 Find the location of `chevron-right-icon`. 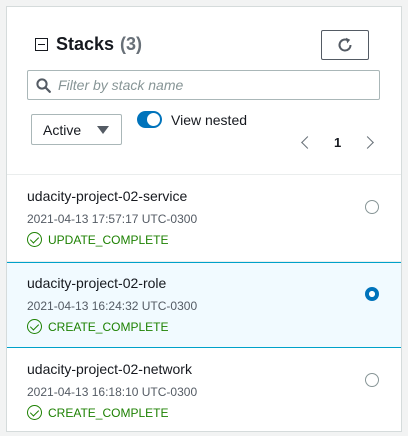

chevron-right-icon is located at coordinates (368, 142).